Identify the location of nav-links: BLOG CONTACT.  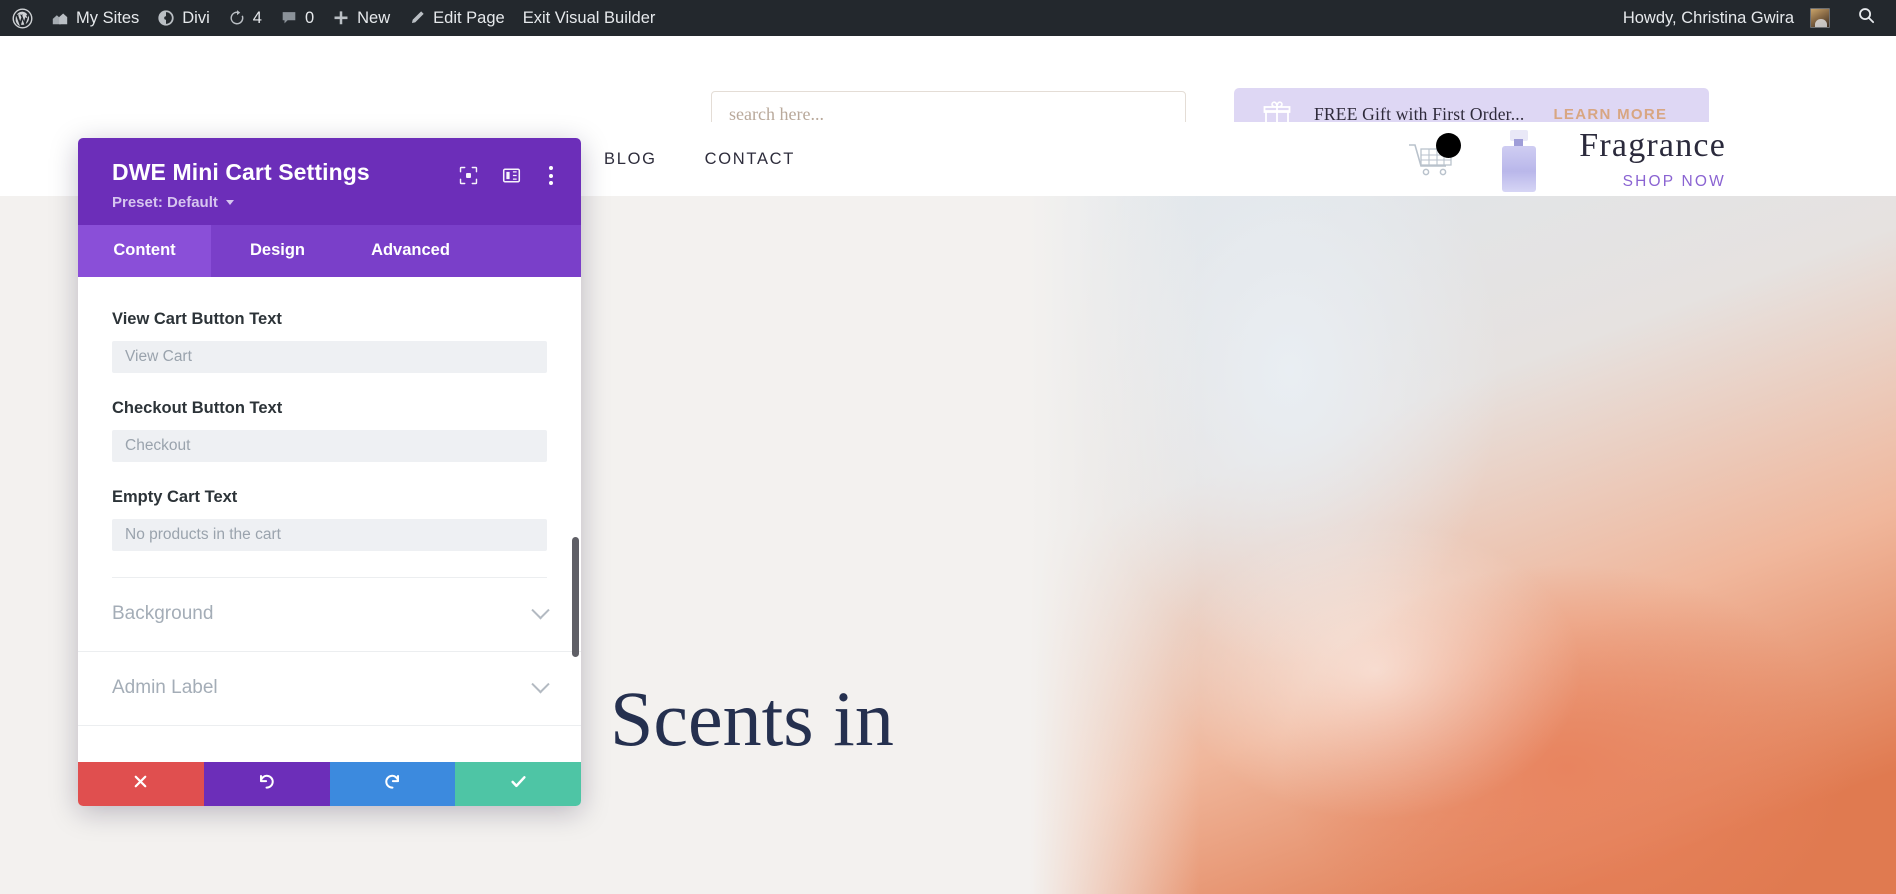
(699, 159).